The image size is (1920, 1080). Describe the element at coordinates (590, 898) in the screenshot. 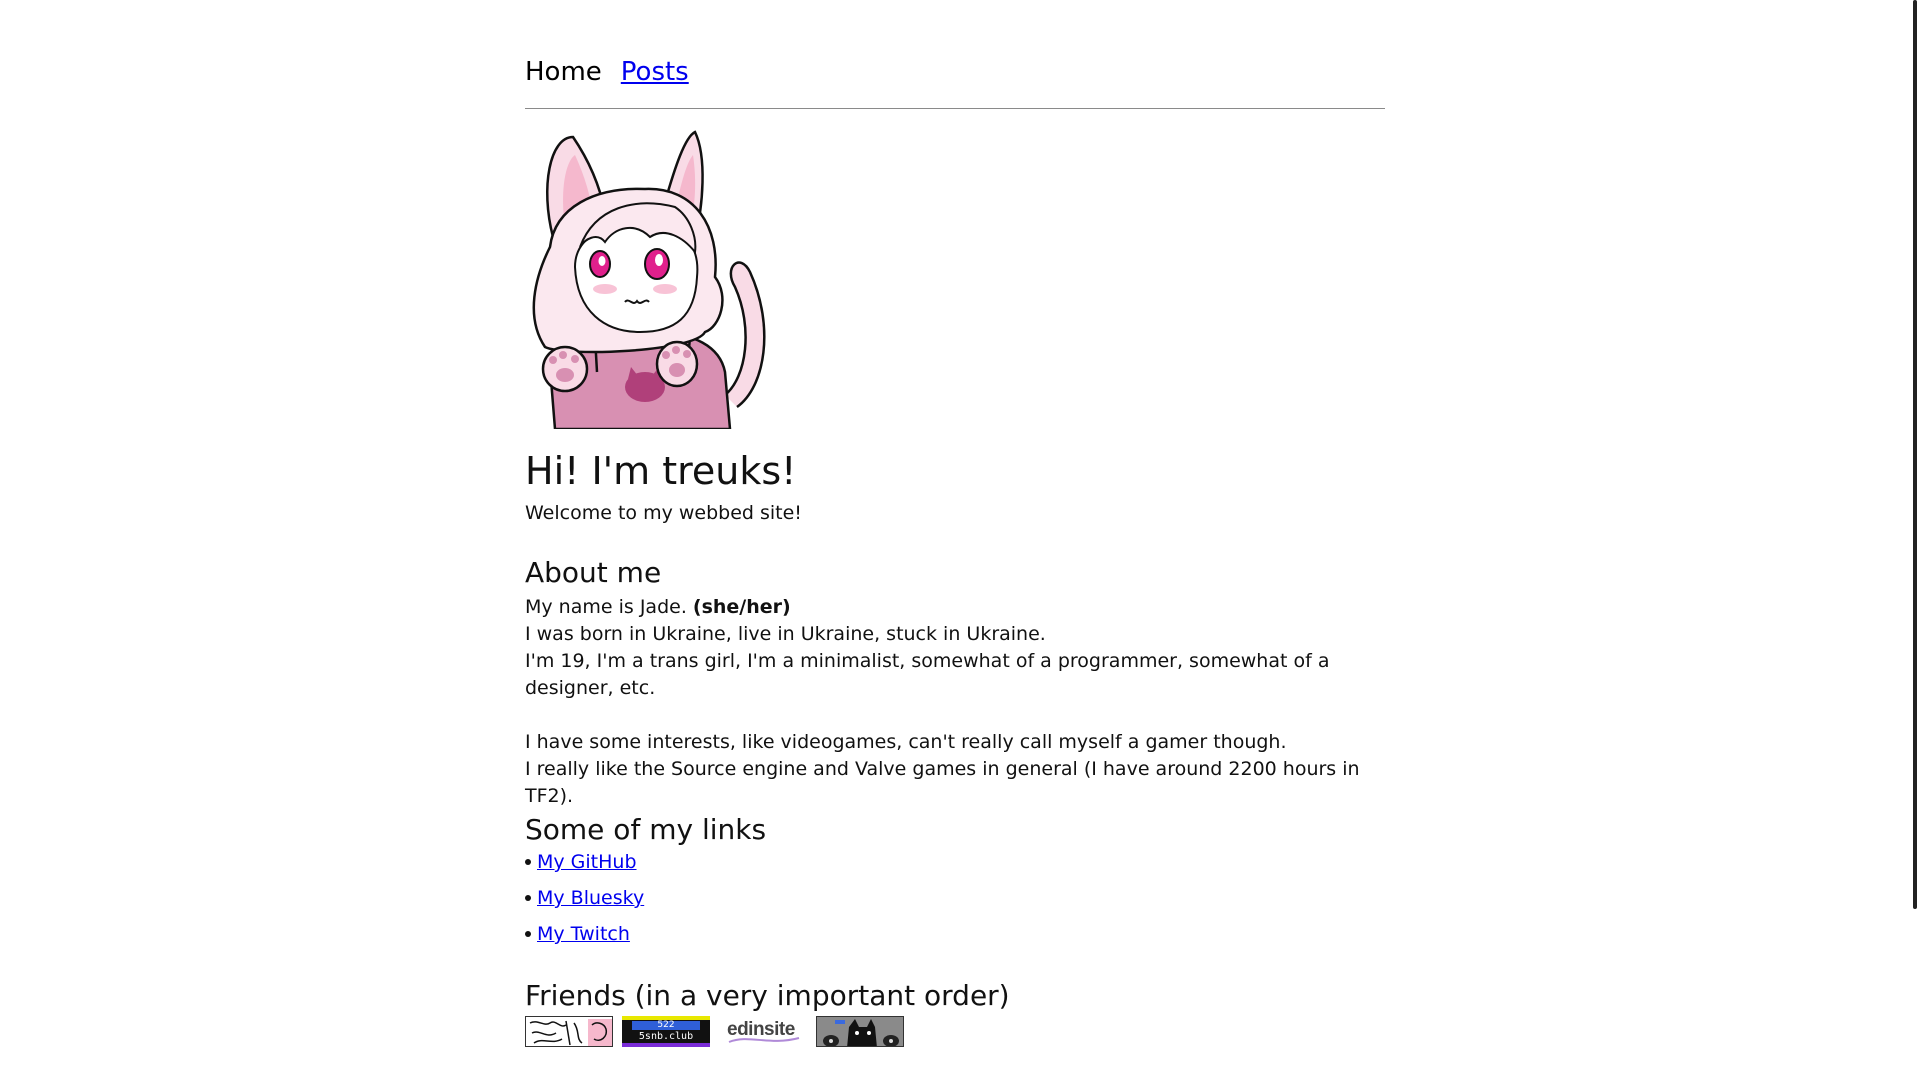

I see `bluesky-link: My Bluesky` at that location.